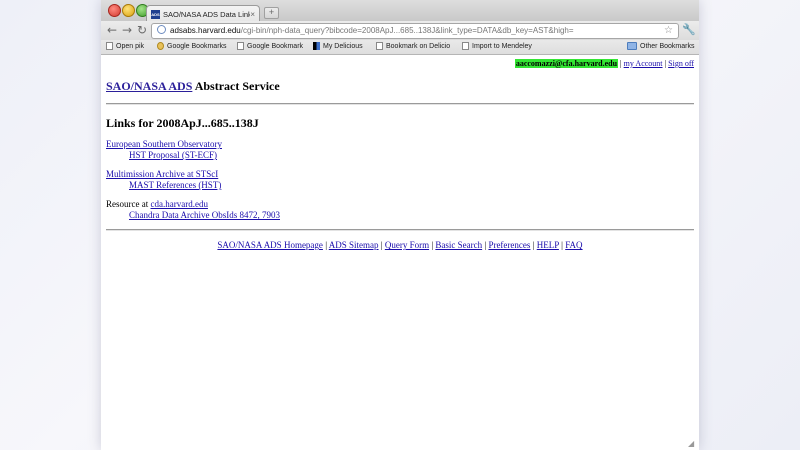 The image size is (800, 450). What do you see at coordinates (458, 245) in the screenshot?
I see `footer-link-basic-search: Basic Search` at bounding box center [458, 245].